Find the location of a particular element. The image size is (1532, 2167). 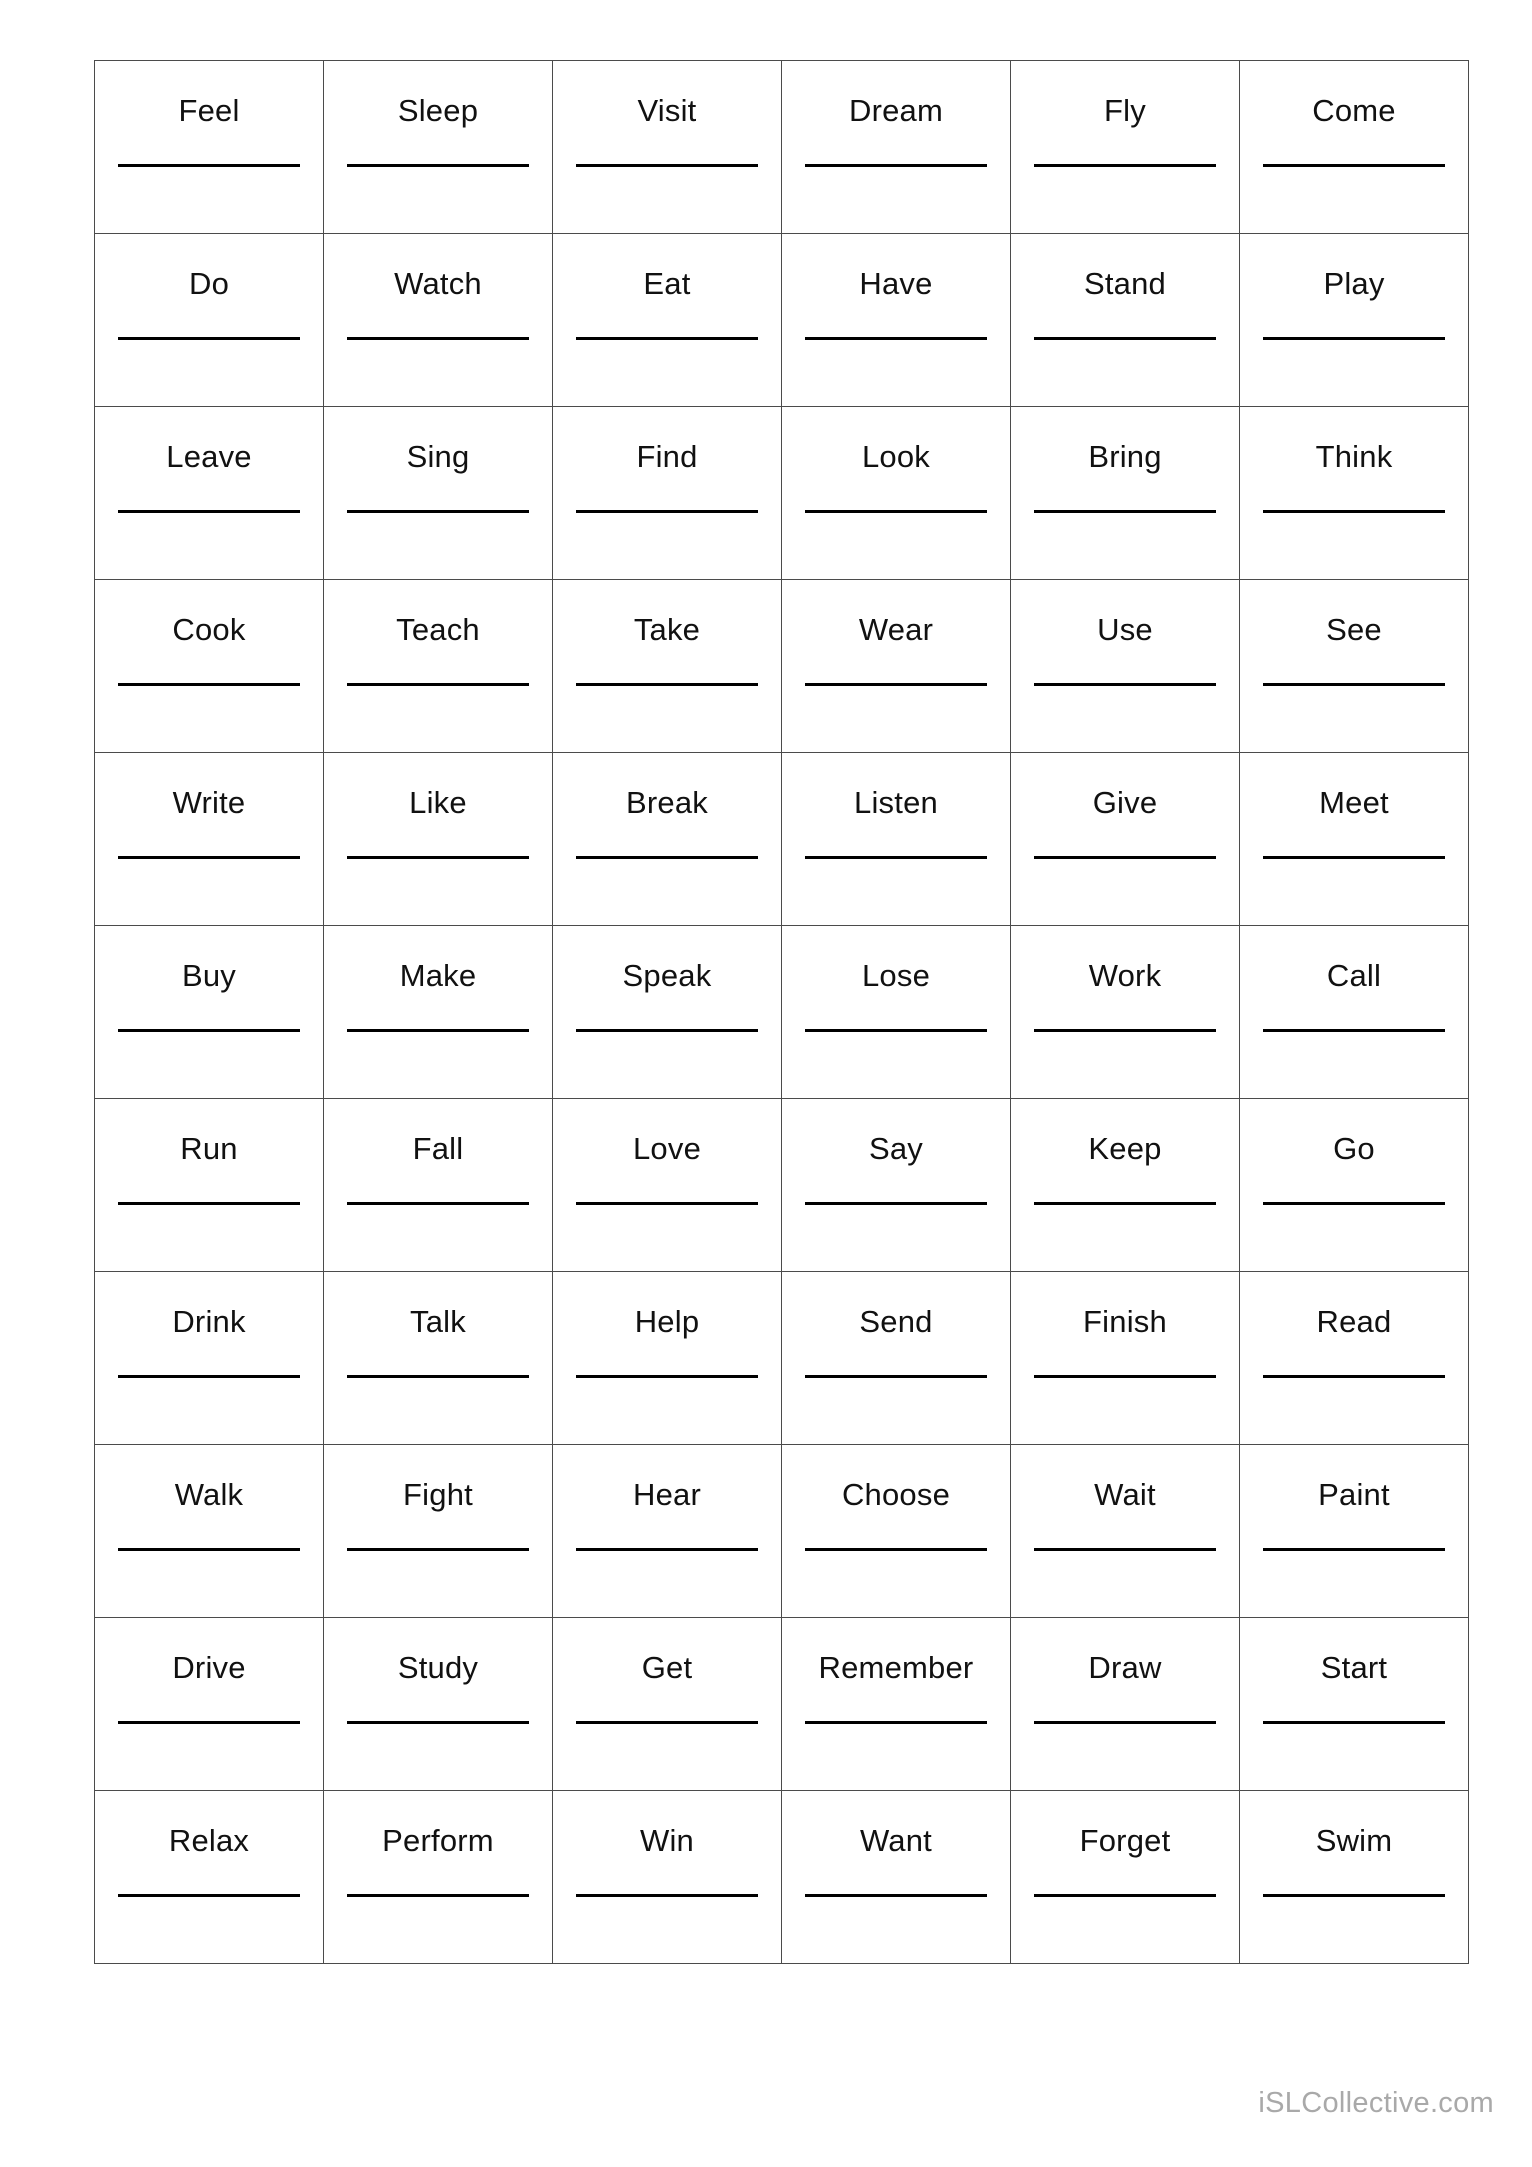

verb-card-cell: Read is located at coordinates (1354, 1358).